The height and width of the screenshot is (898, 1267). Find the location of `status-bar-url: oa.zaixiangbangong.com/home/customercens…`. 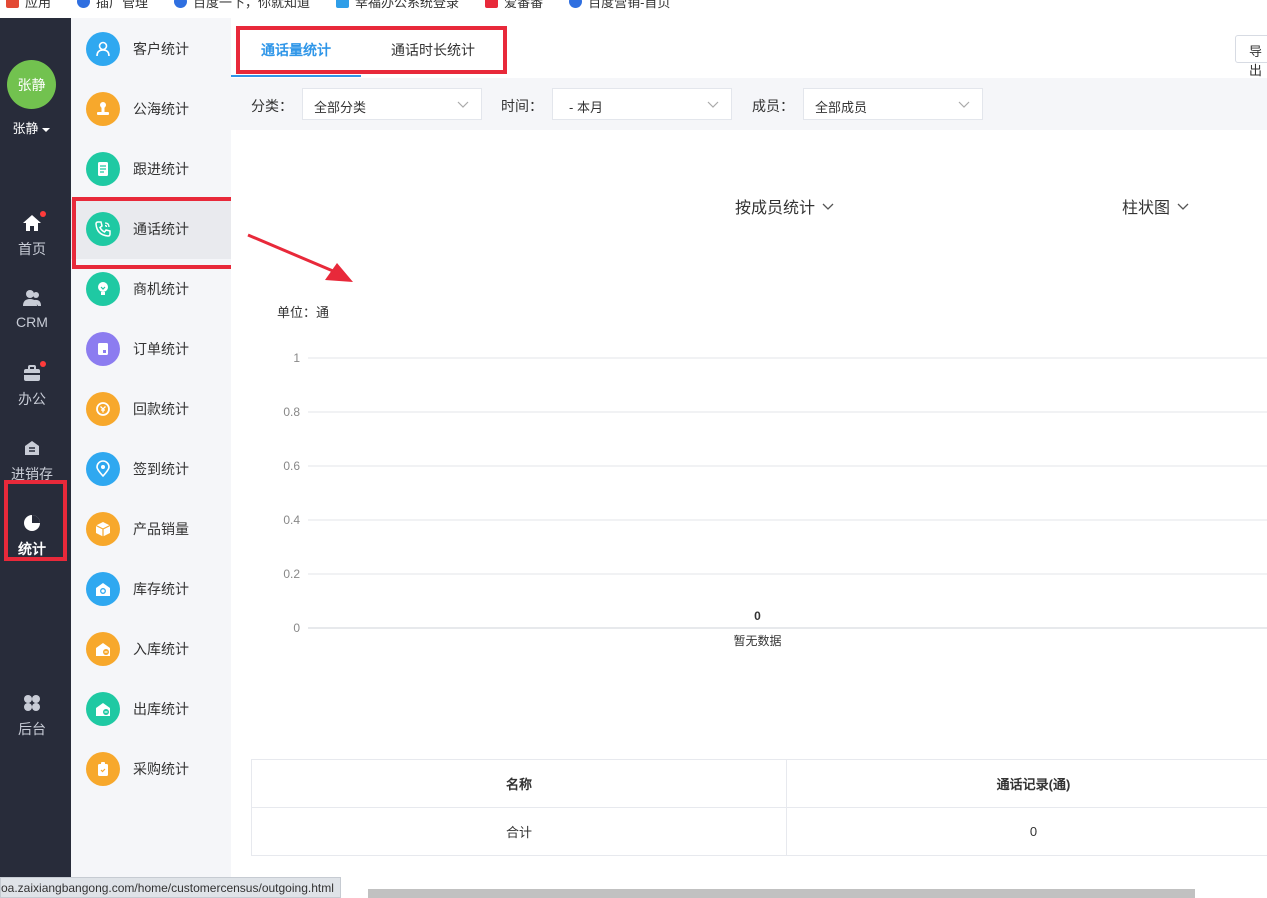

status-bar-url: oa.zaixiangbangong.com/home/customercens… is located at coordinates (170, 887).